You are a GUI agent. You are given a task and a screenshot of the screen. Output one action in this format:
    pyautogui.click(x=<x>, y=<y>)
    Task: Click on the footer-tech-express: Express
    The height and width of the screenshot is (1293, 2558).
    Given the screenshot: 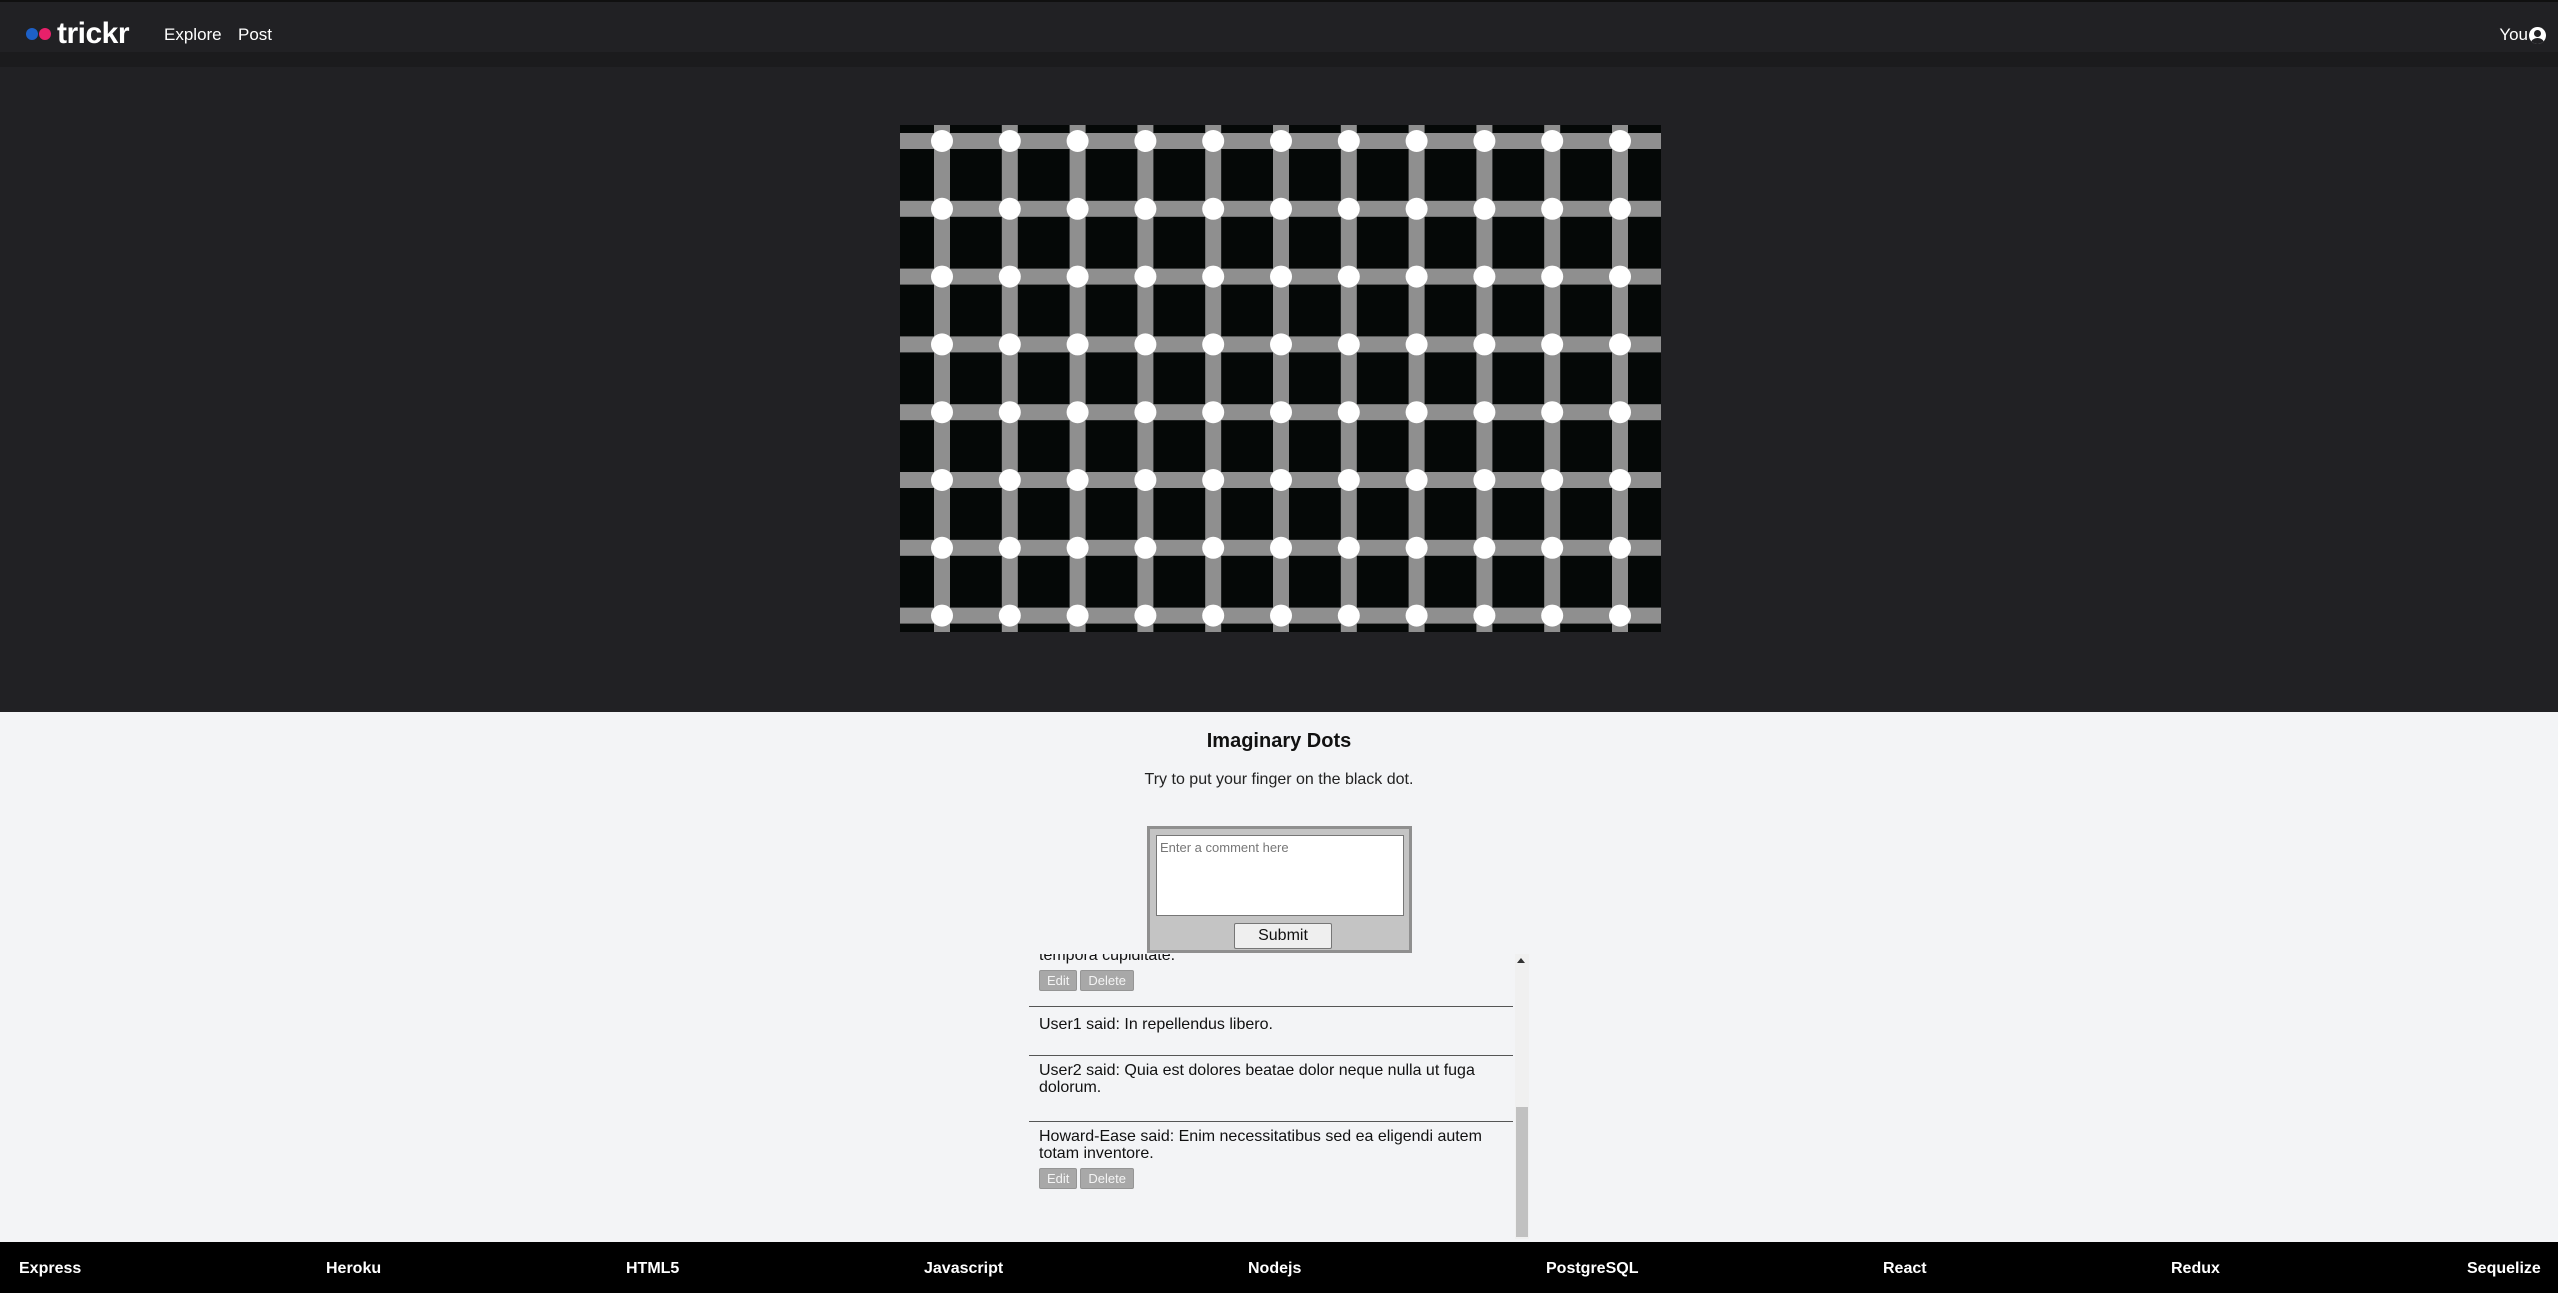 What is the action you would take?
    pyautogui.click(x=50, y=1268)
    